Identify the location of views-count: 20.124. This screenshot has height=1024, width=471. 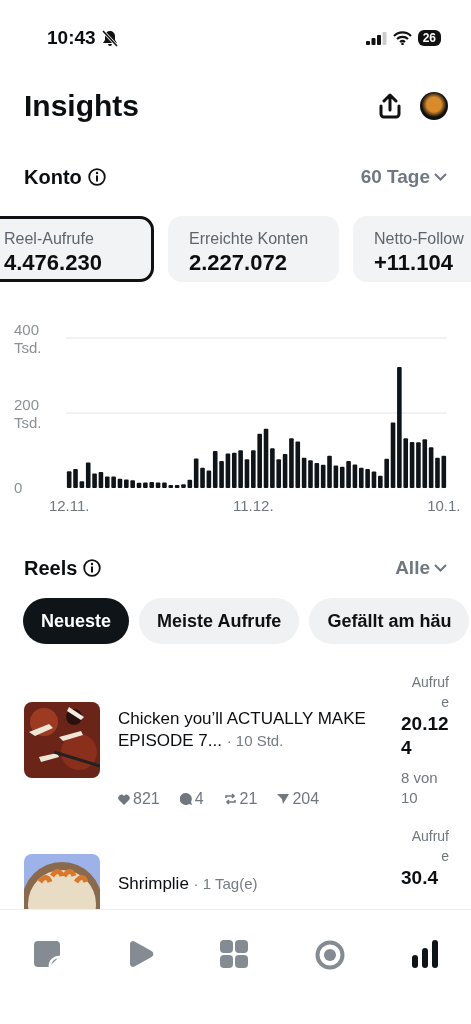
(425, 736).